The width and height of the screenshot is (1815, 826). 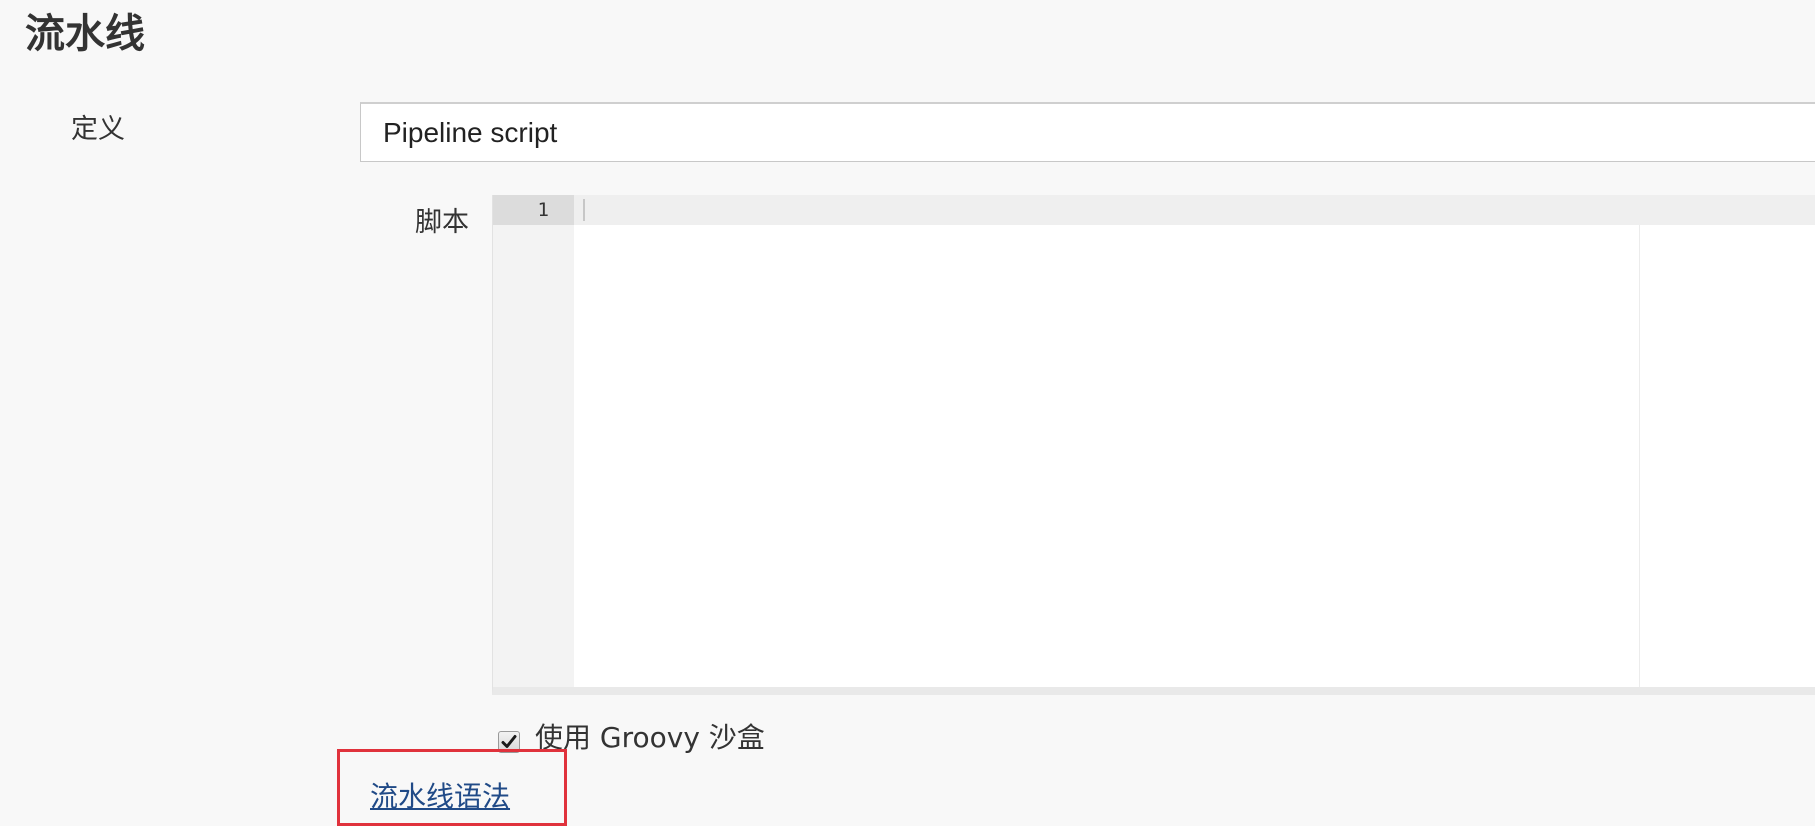 I want to click on pipeline-syntax-link: 流水线语法, so click(x=440, y=797).